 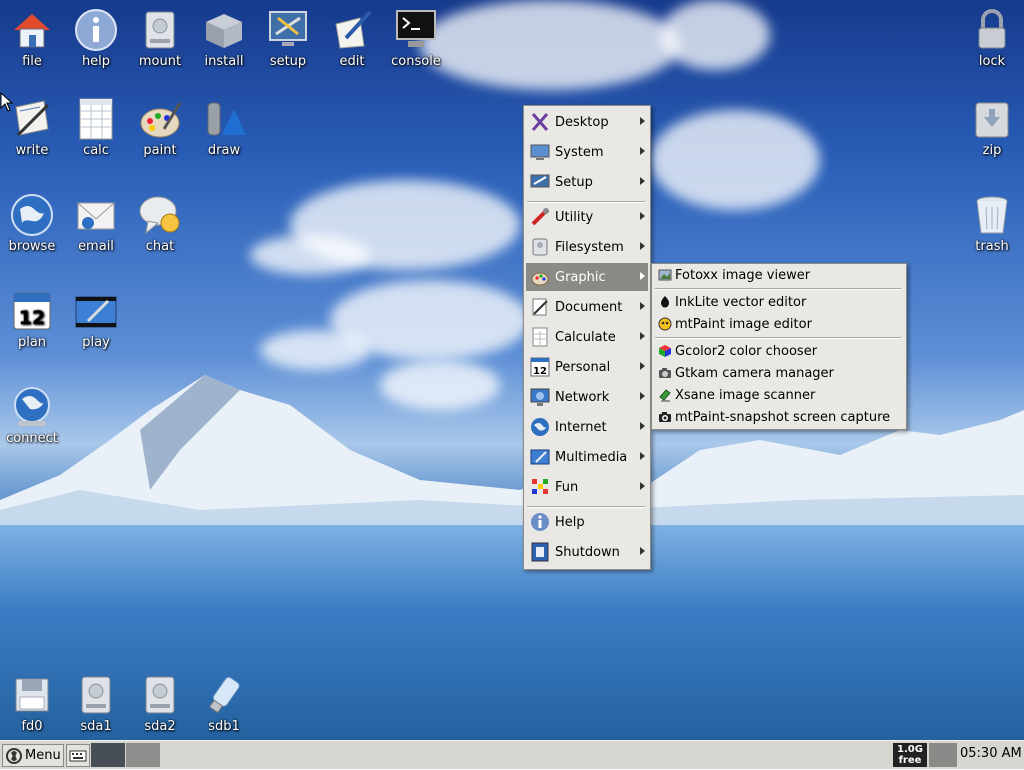 I want to click on desktop-icon-sda1: sda1, so click(x=96, y=703).